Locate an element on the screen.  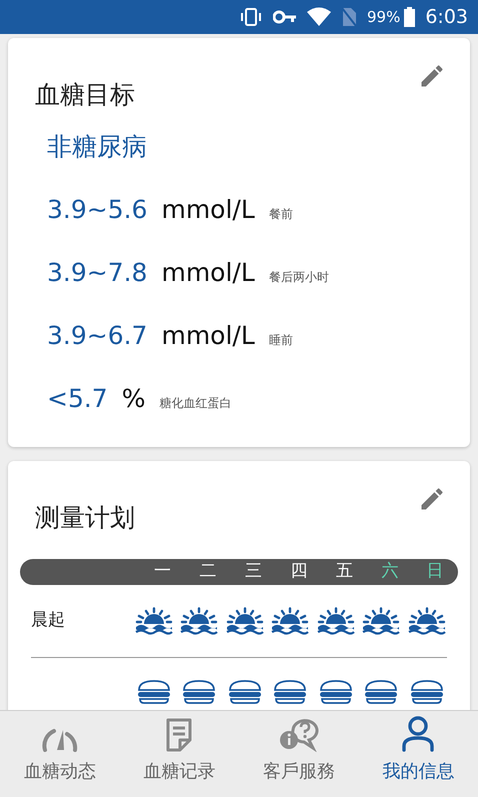
weekday-label: 五 is located at coordinates (344, 571).